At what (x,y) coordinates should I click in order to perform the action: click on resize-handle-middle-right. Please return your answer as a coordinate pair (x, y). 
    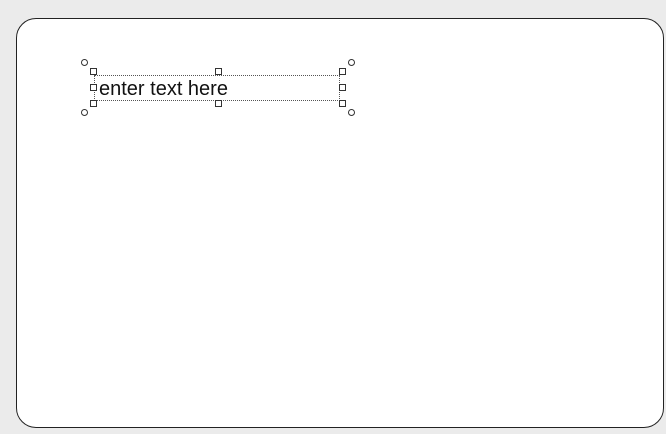
    Looking at the image, I should click on (342, 87).